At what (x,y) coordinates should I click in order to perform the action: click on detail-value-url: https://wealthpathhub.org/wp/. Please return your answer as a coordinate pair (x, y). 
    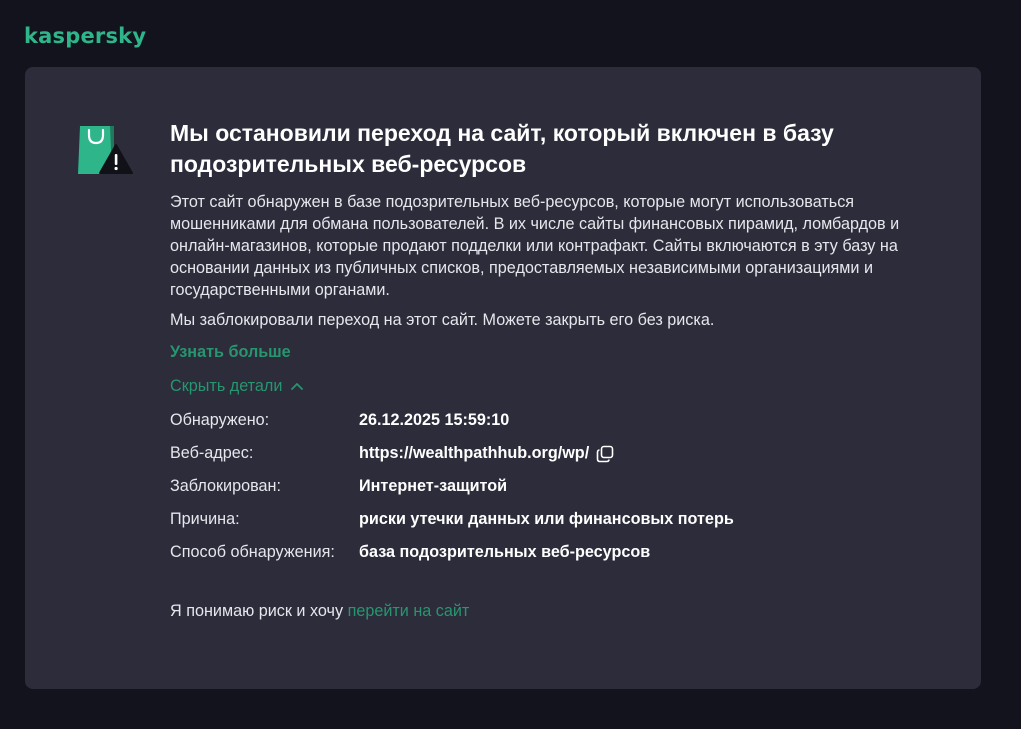
    Looking at the image, I should click on (474, 453).